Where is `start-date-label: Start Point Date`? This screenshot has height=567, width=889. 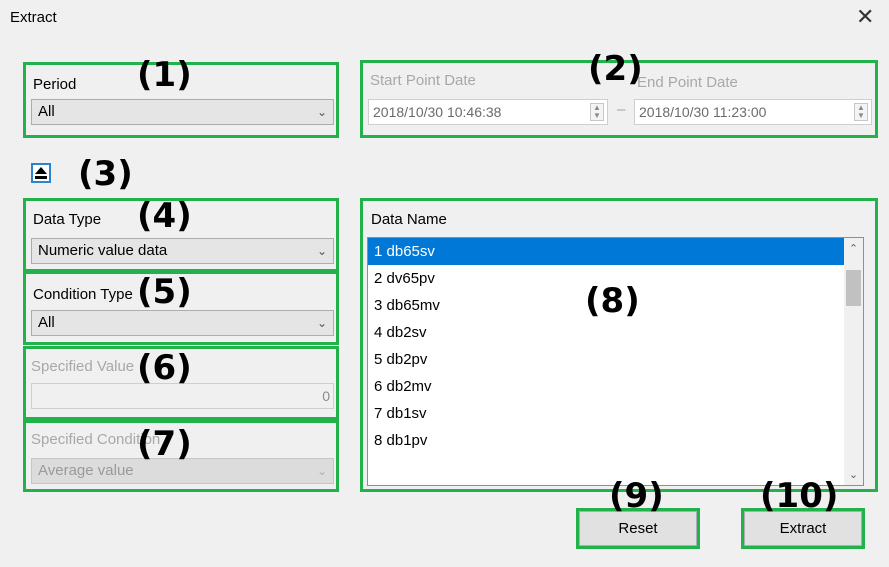 start-date-label: Start Point Date is located at coordinates (423, 80).